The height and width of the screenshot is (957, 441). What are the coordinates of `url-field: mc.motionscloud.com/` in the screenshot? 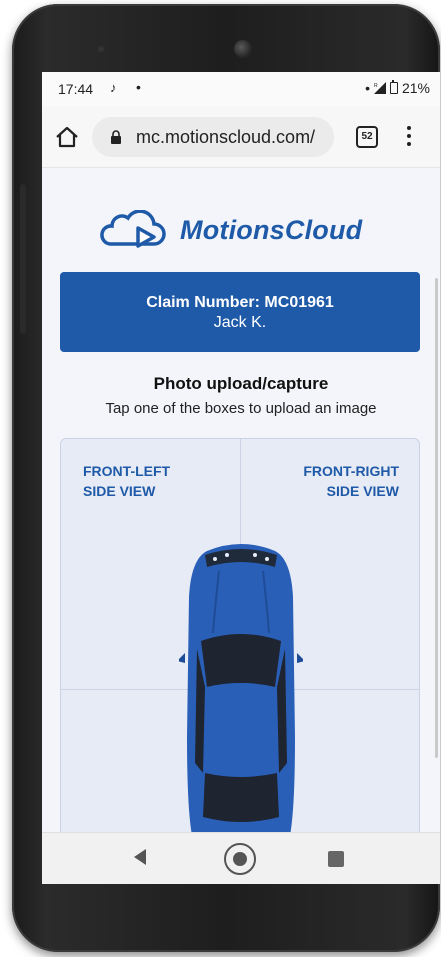 It's located at (213, 137).